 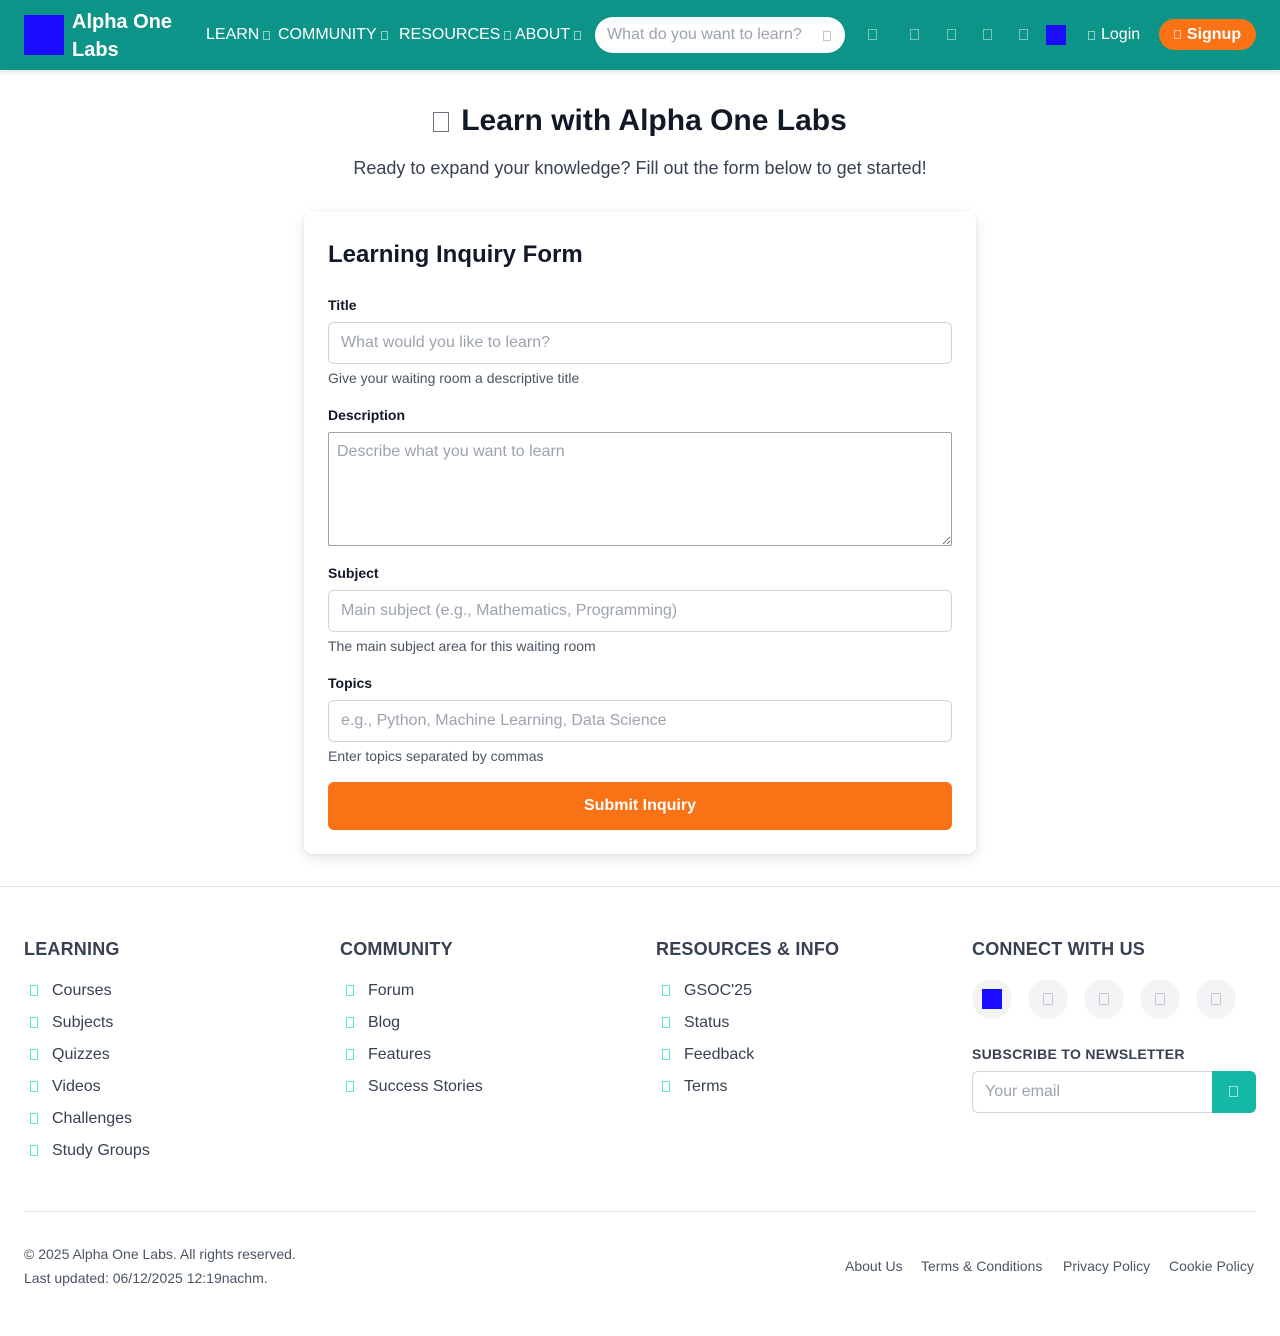 What do you see at coordinates (951, 34) in the screenshot?
I see `calendar-icon` at bounding box center [951, 34].